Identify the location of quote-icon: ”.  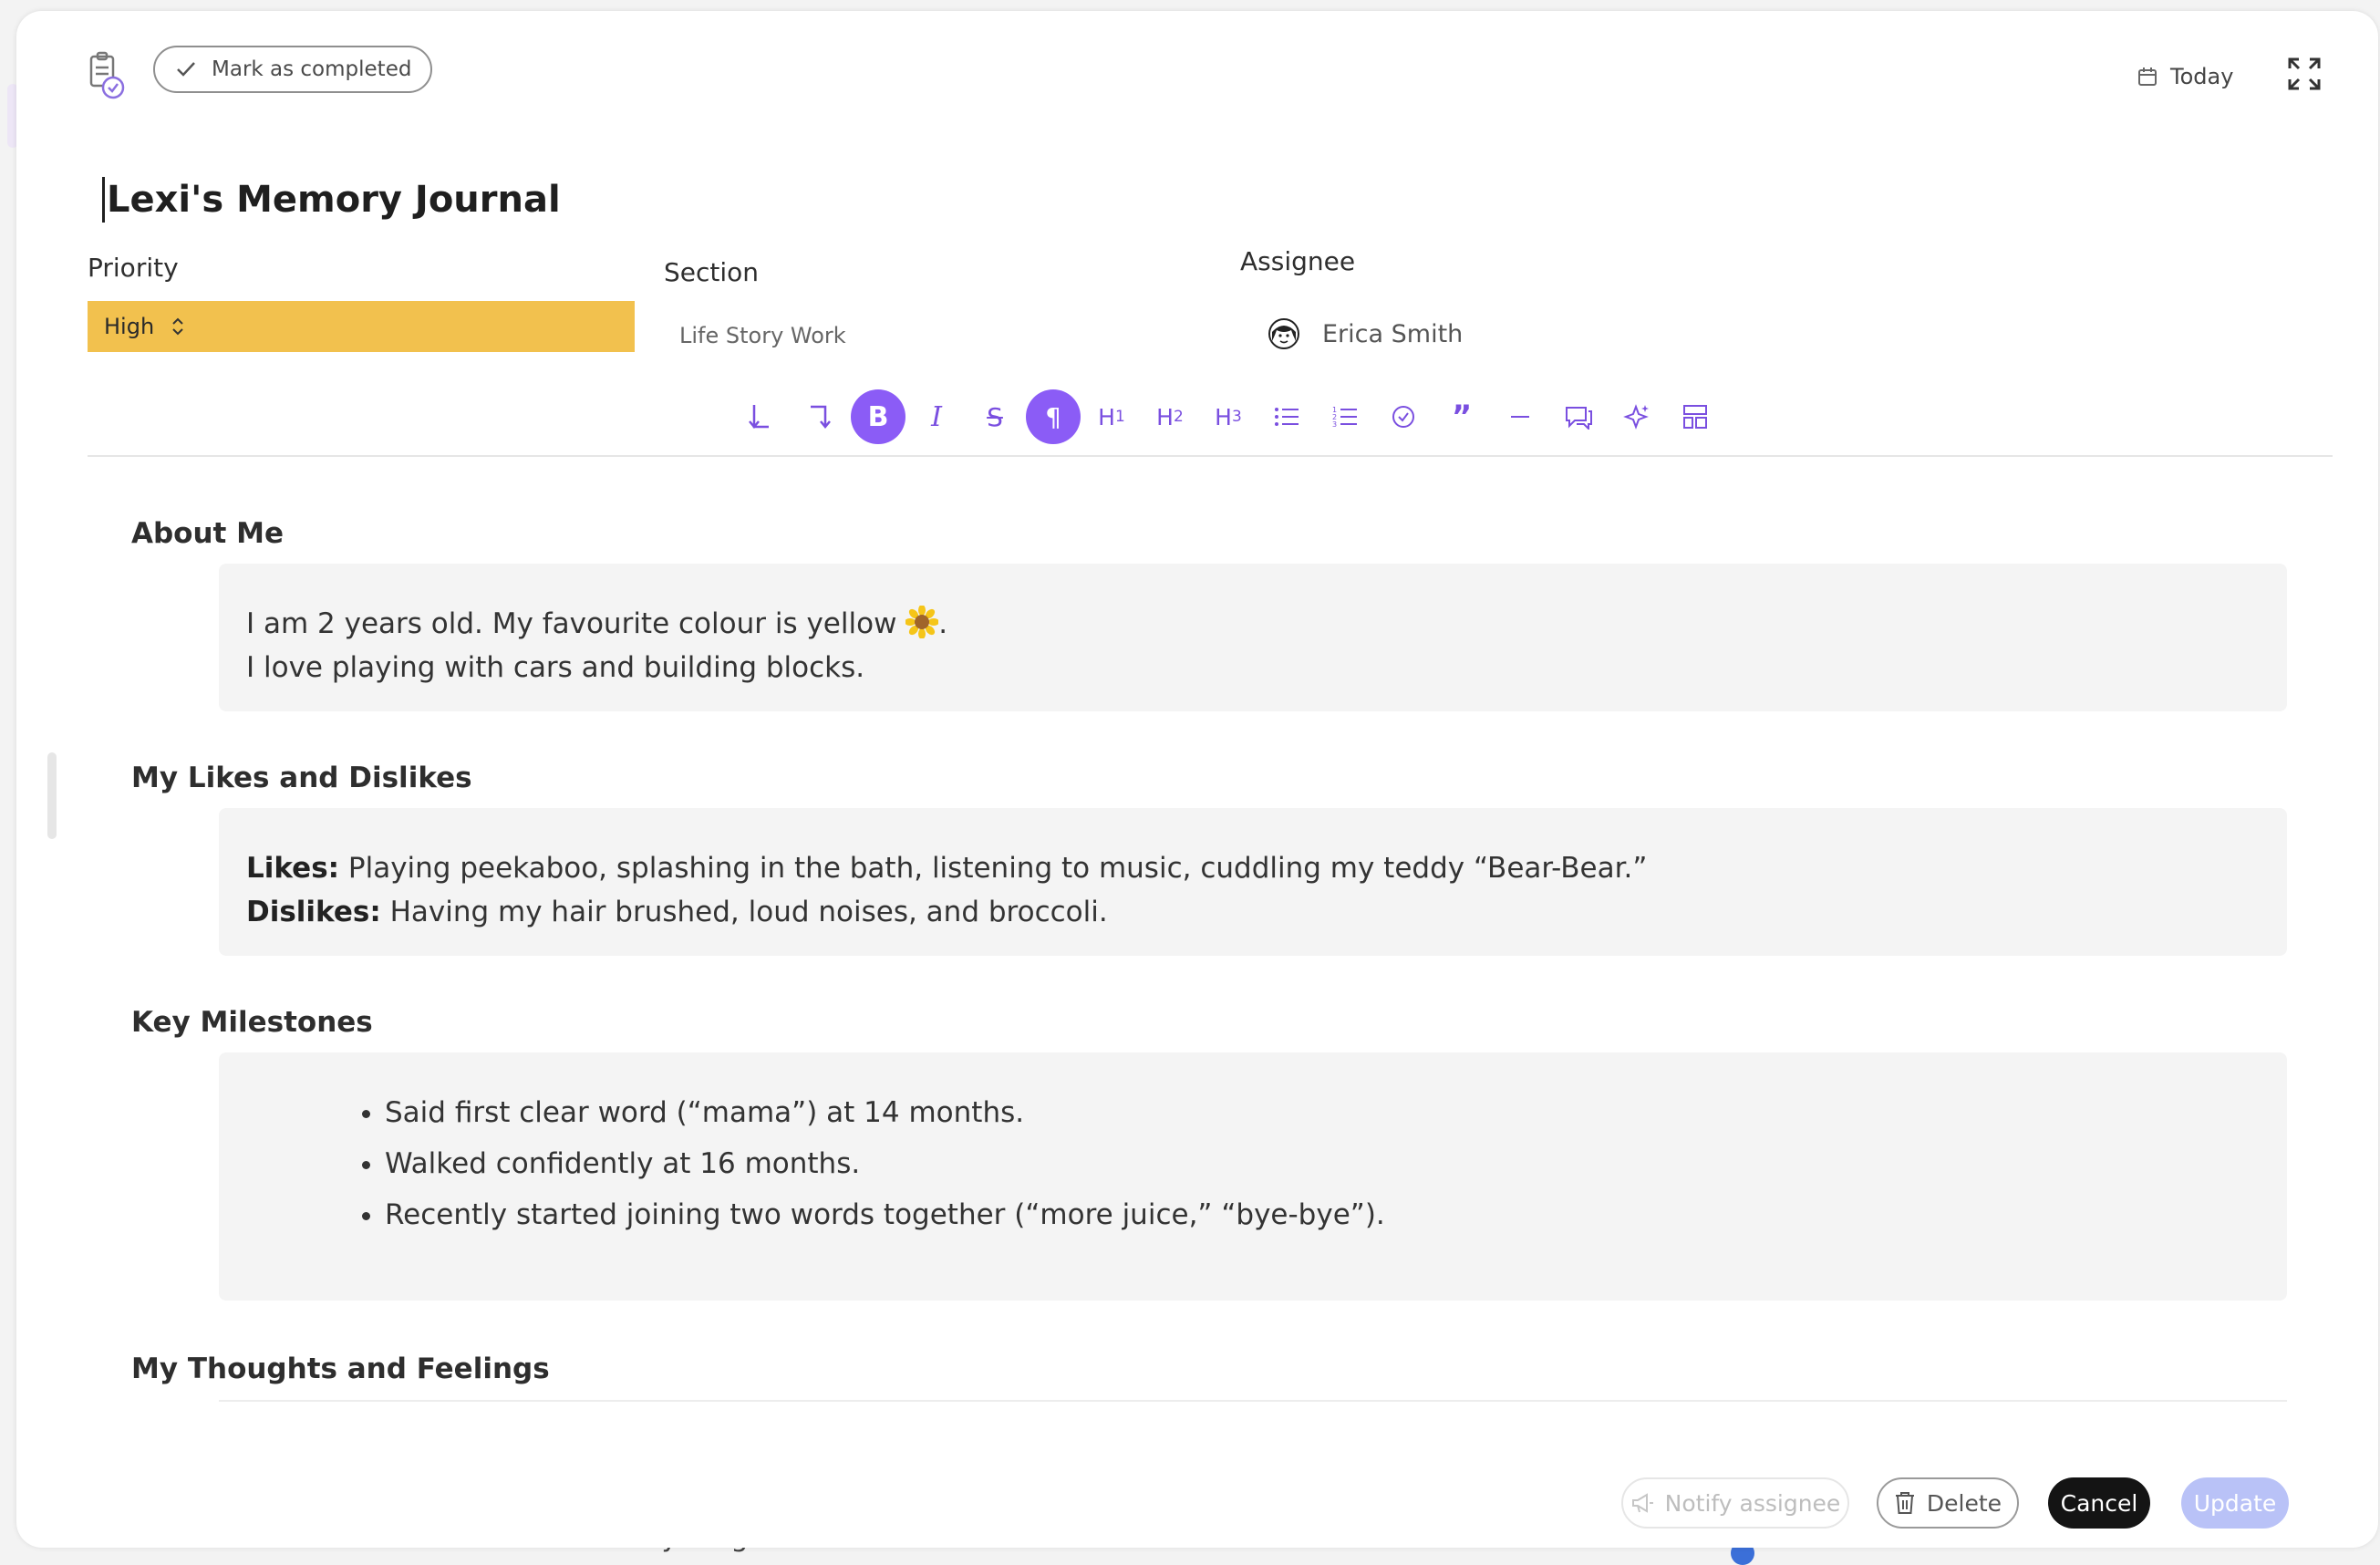
(1462, 416).